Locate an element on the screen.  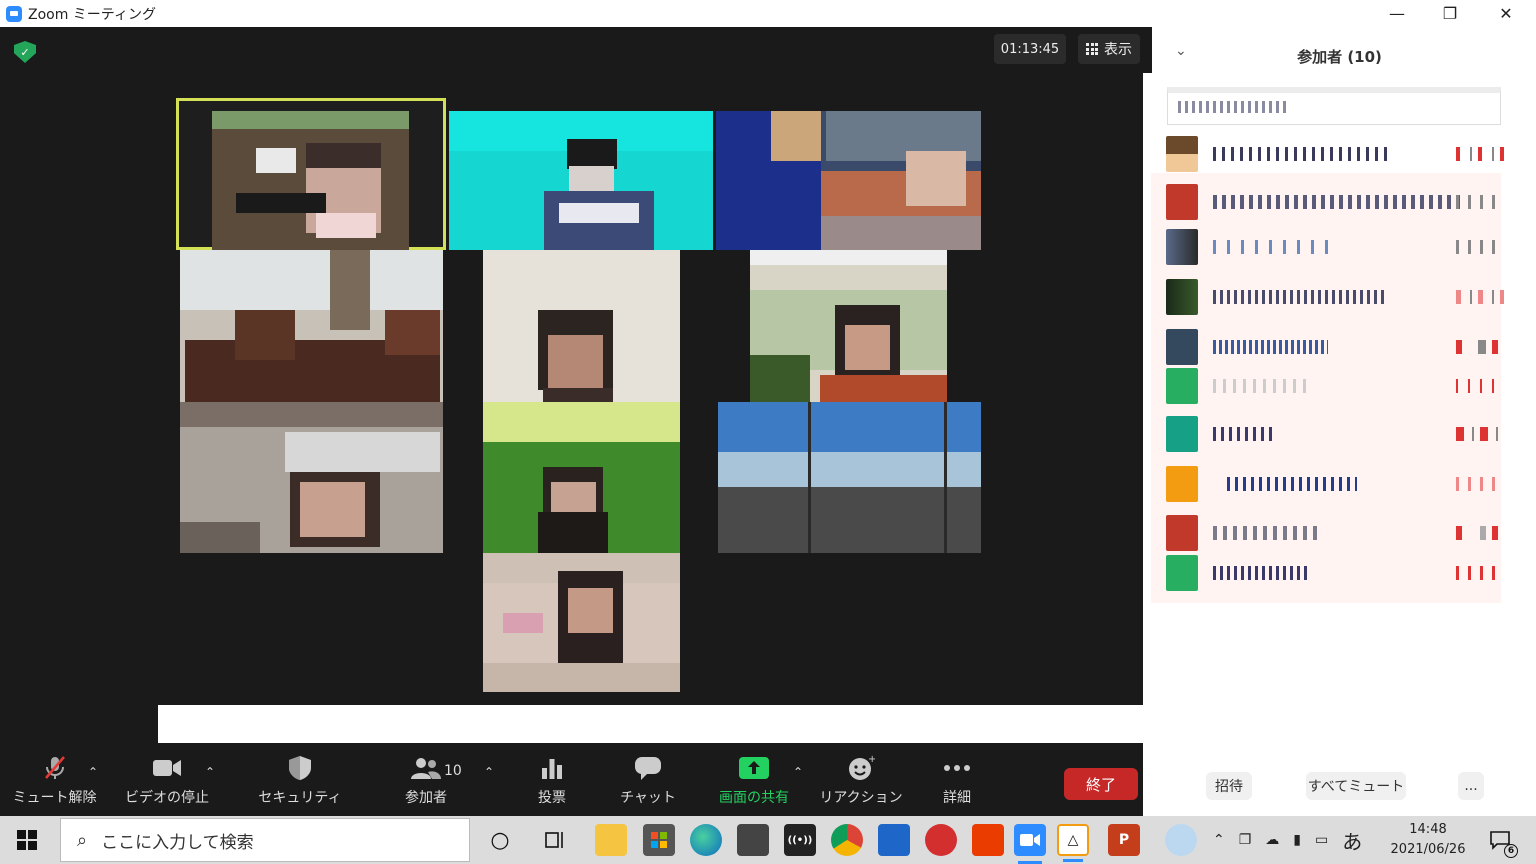
security-app-icon is located at coordinates (941, 840).